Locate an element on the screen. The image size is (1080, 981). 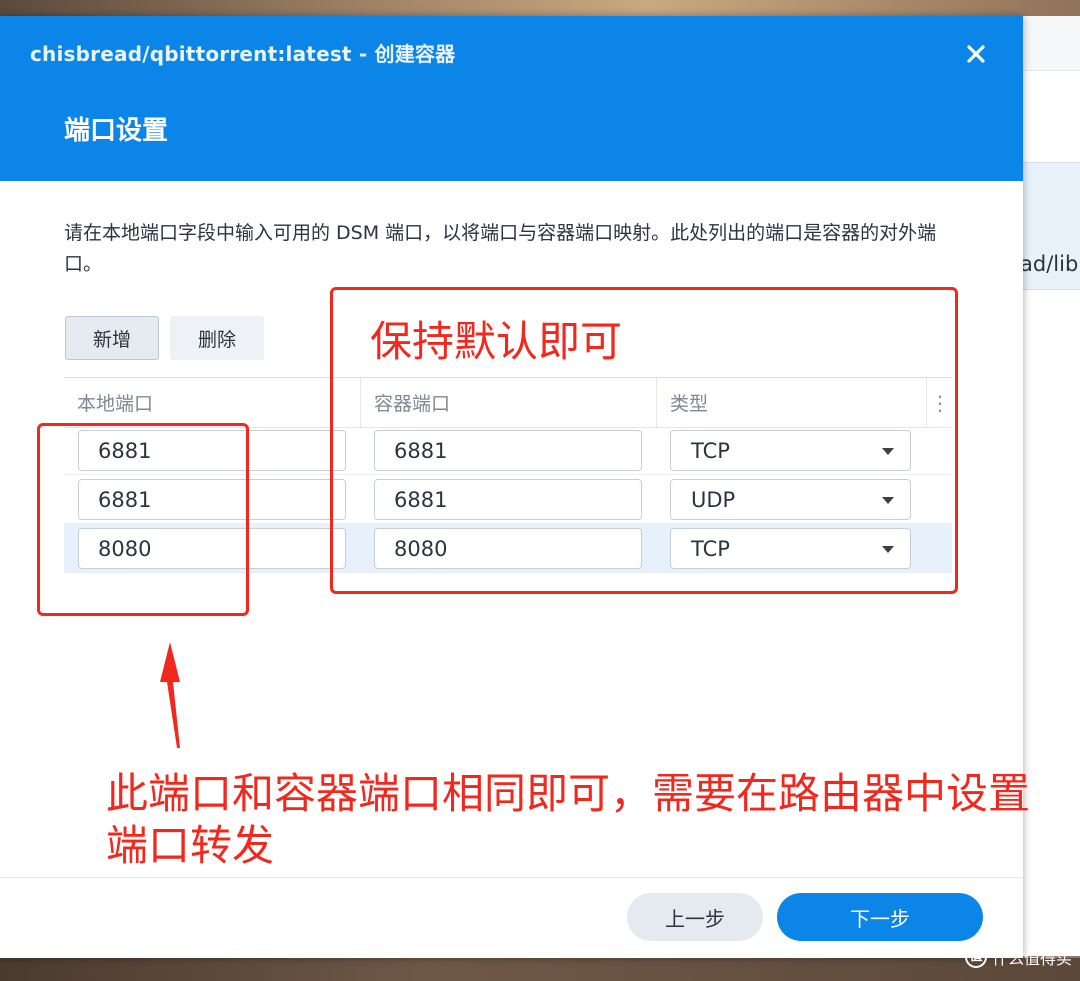
watermark: 值 什么值得买 is located at coordinates (1018, 957).